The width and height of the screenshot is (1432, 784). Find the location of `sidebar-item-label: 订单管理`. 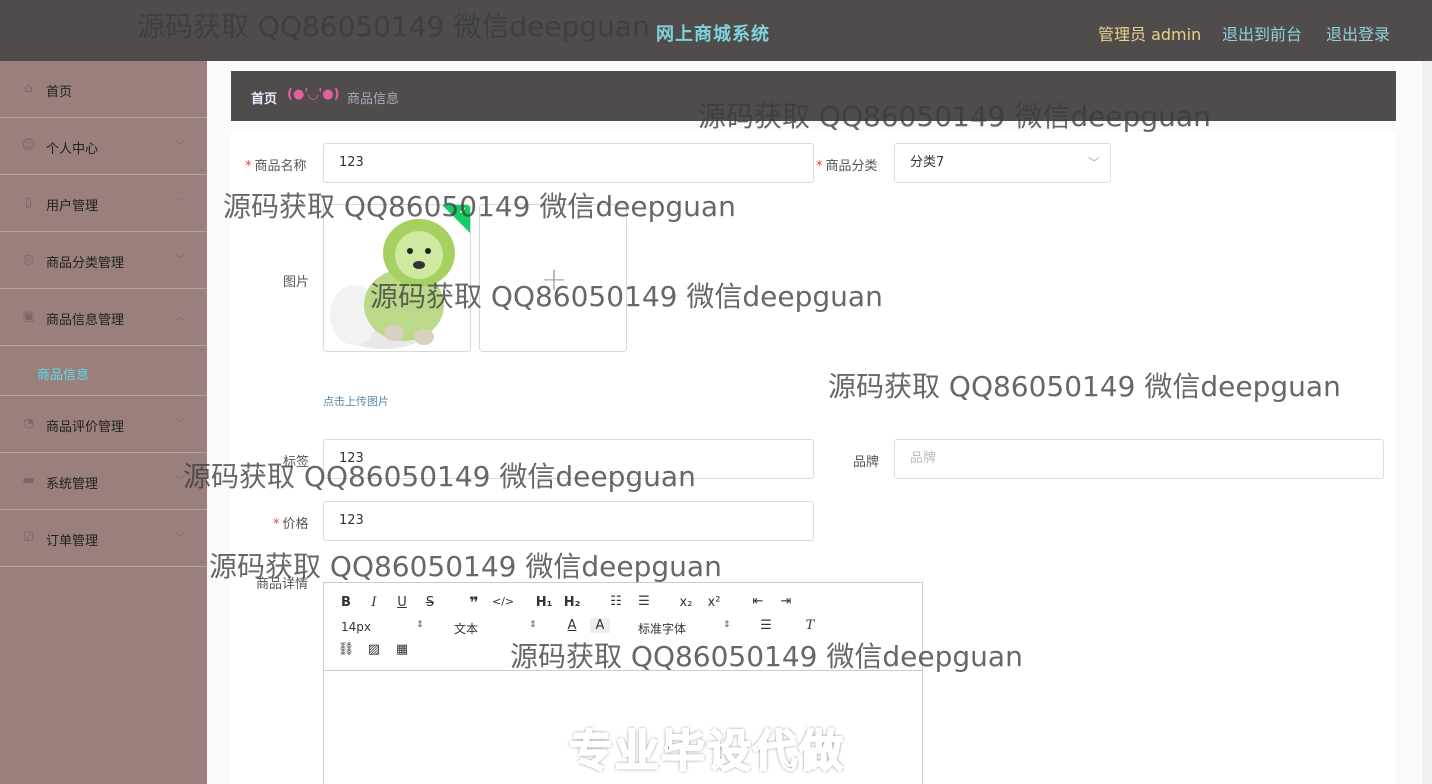

sidebar-item-label: 订单管理 is located at coordinates (72, 541).